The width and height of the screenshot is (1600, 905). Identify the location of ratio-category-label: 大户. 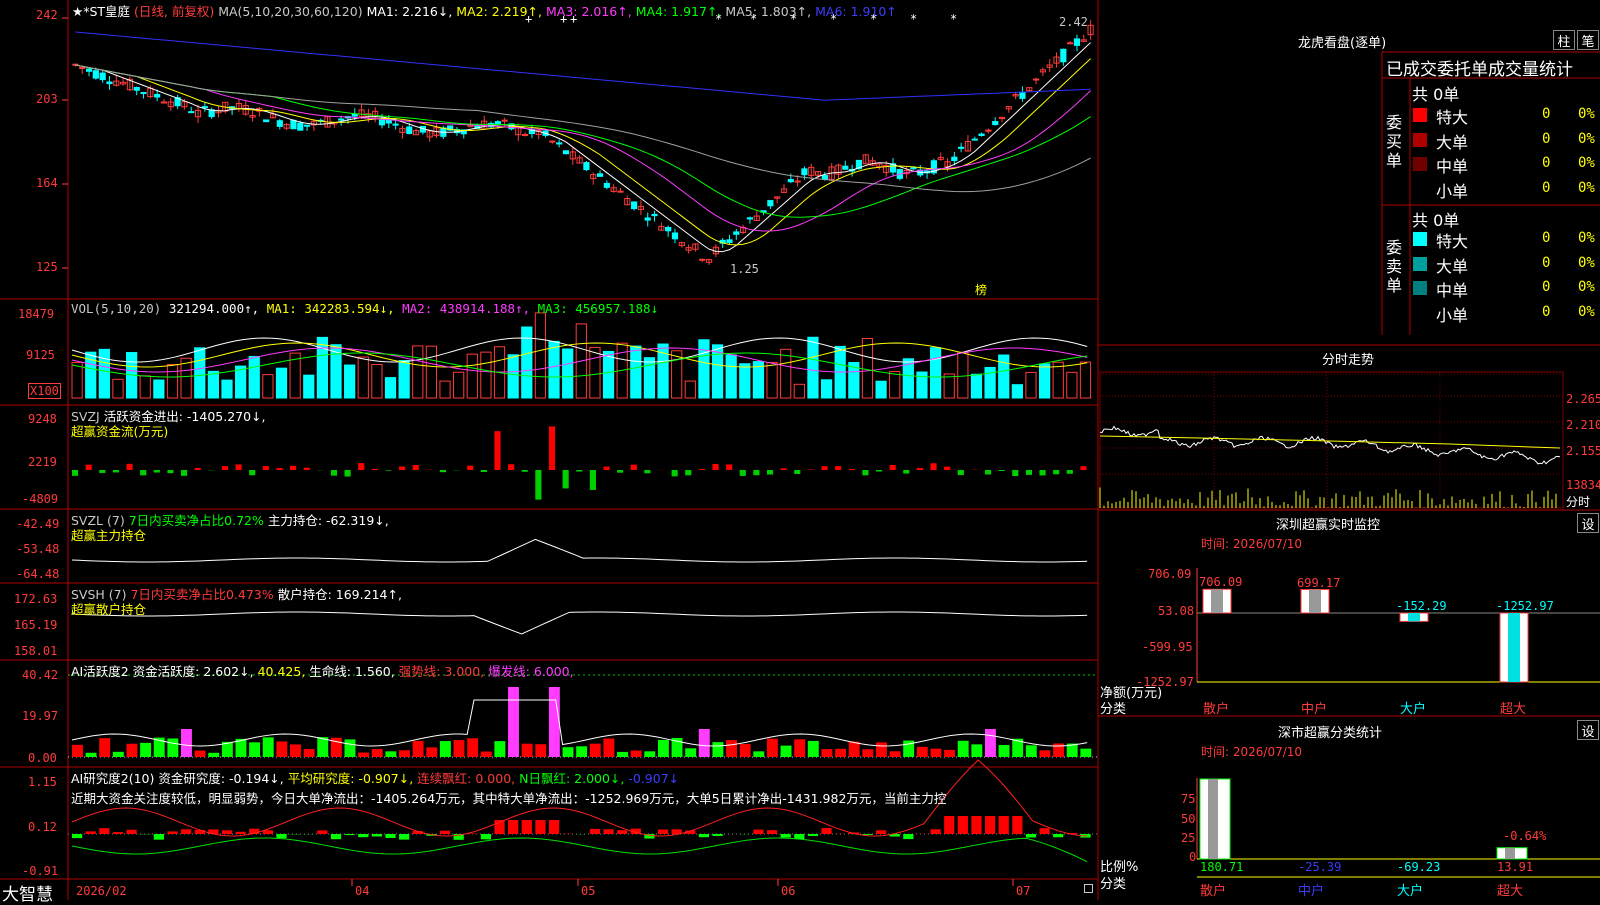
(1410, 889).